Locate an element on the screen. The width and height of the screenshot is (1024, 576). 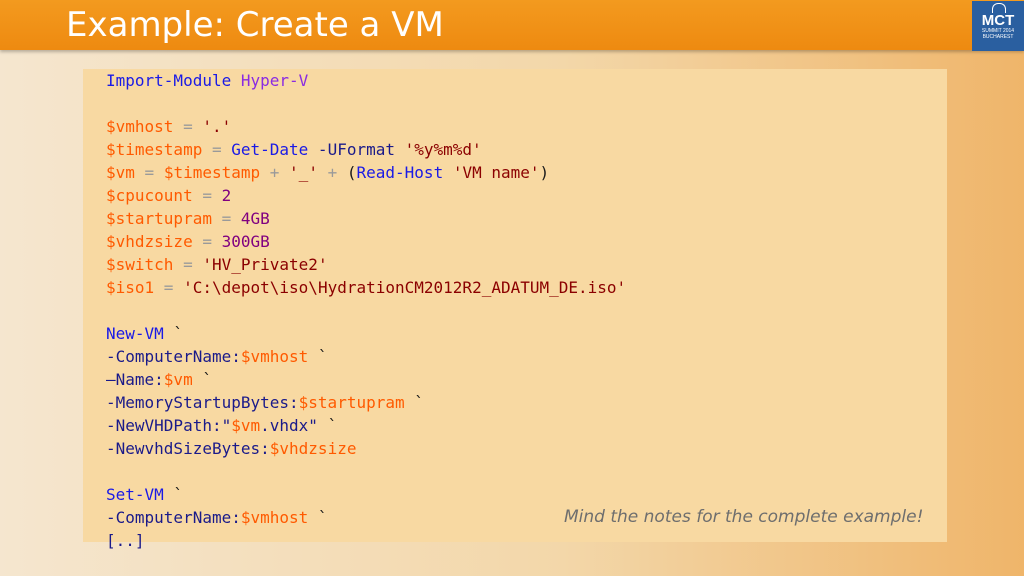
code-token: New-VM is located at coordinates (135, 333).